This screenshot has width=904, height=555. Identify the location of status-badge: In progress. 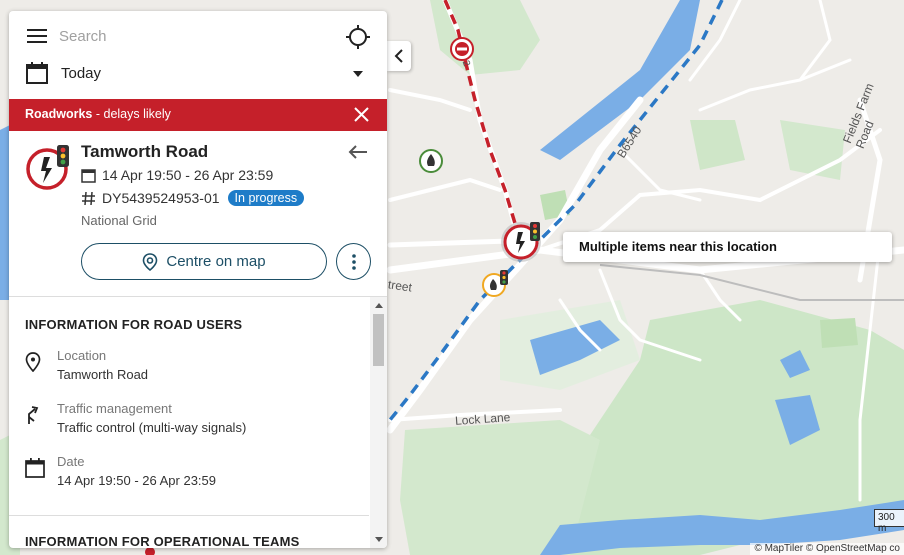
(266, 198).